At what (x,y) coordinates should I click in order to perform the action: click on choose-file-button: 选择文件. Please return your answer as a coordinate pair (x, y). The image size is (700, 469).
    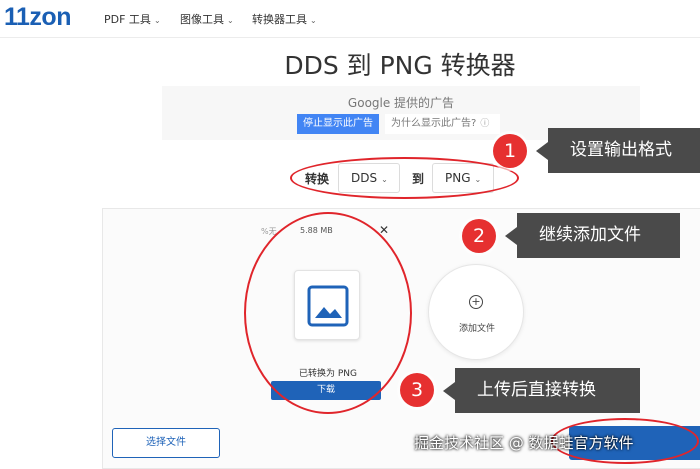
    Looking at the image, I should click on (166, 443).